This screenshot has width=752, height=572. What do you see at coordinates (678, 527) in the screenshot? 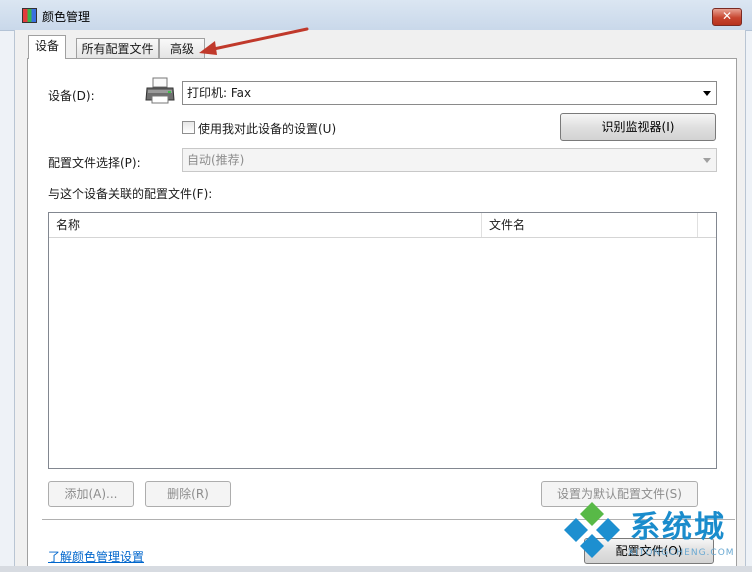
I see `watermark-text: 系统城` at bounding box center [678, 527].